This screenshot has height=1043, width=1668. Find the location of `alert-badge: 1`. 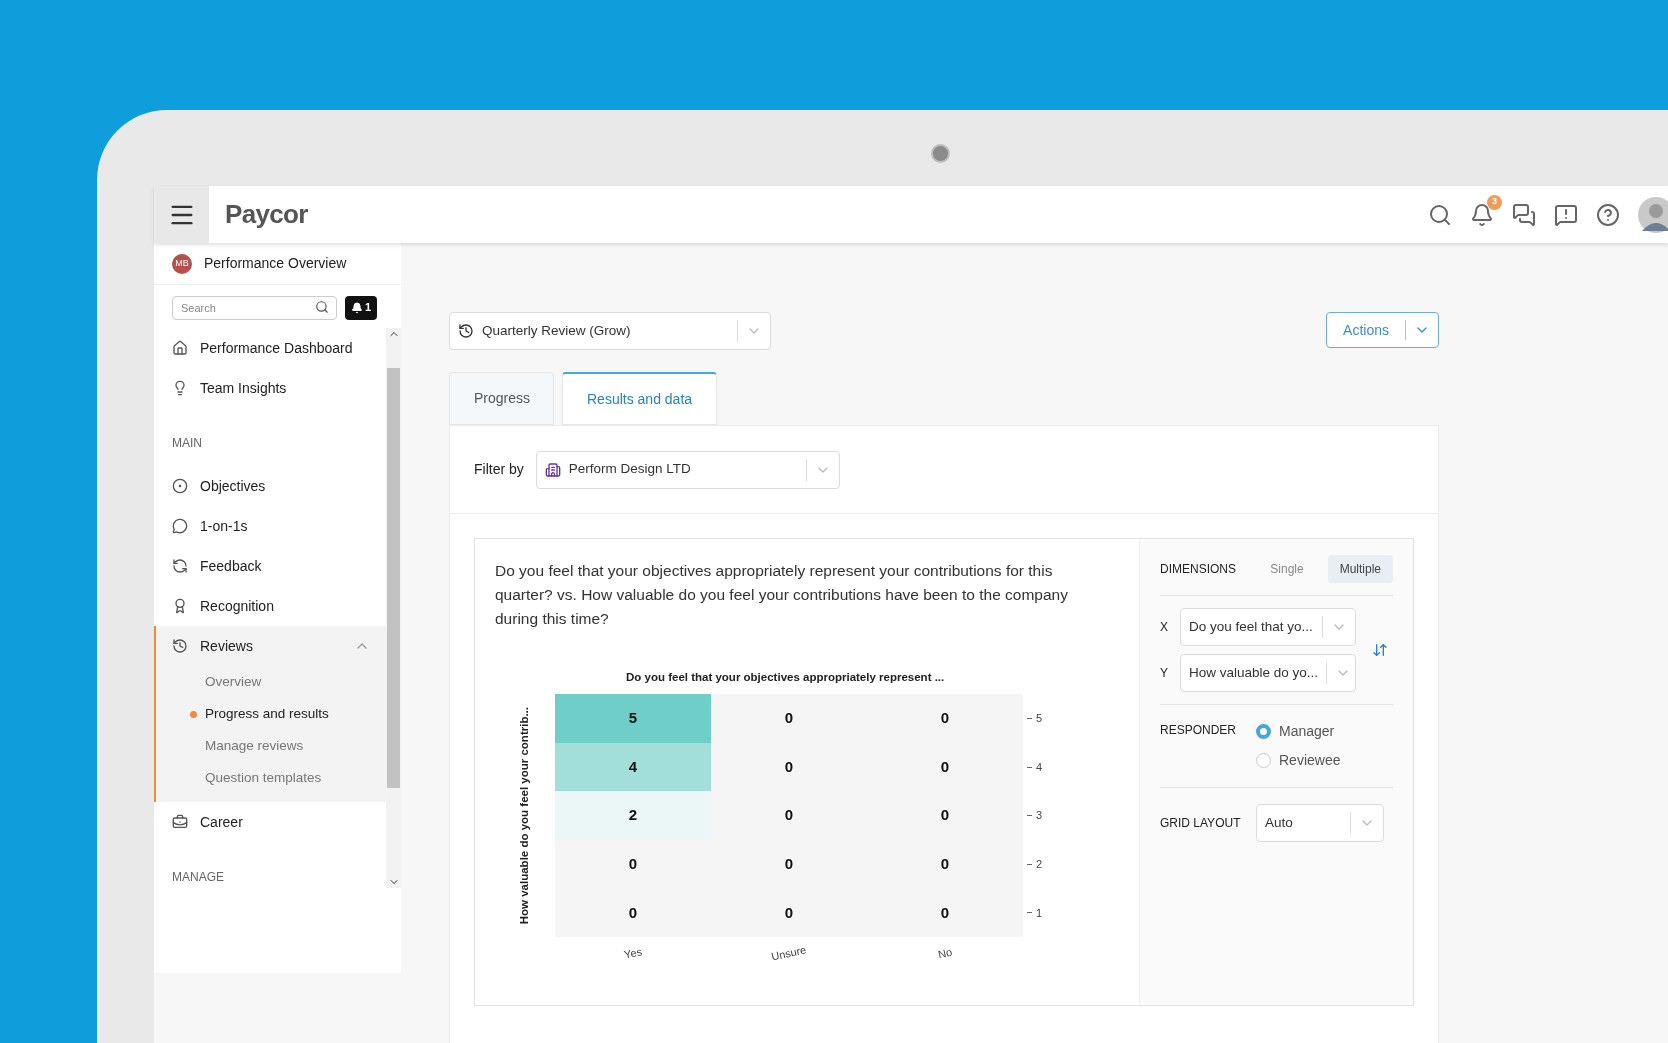

alert-badge: 1 is located at coordinates (361, 307).